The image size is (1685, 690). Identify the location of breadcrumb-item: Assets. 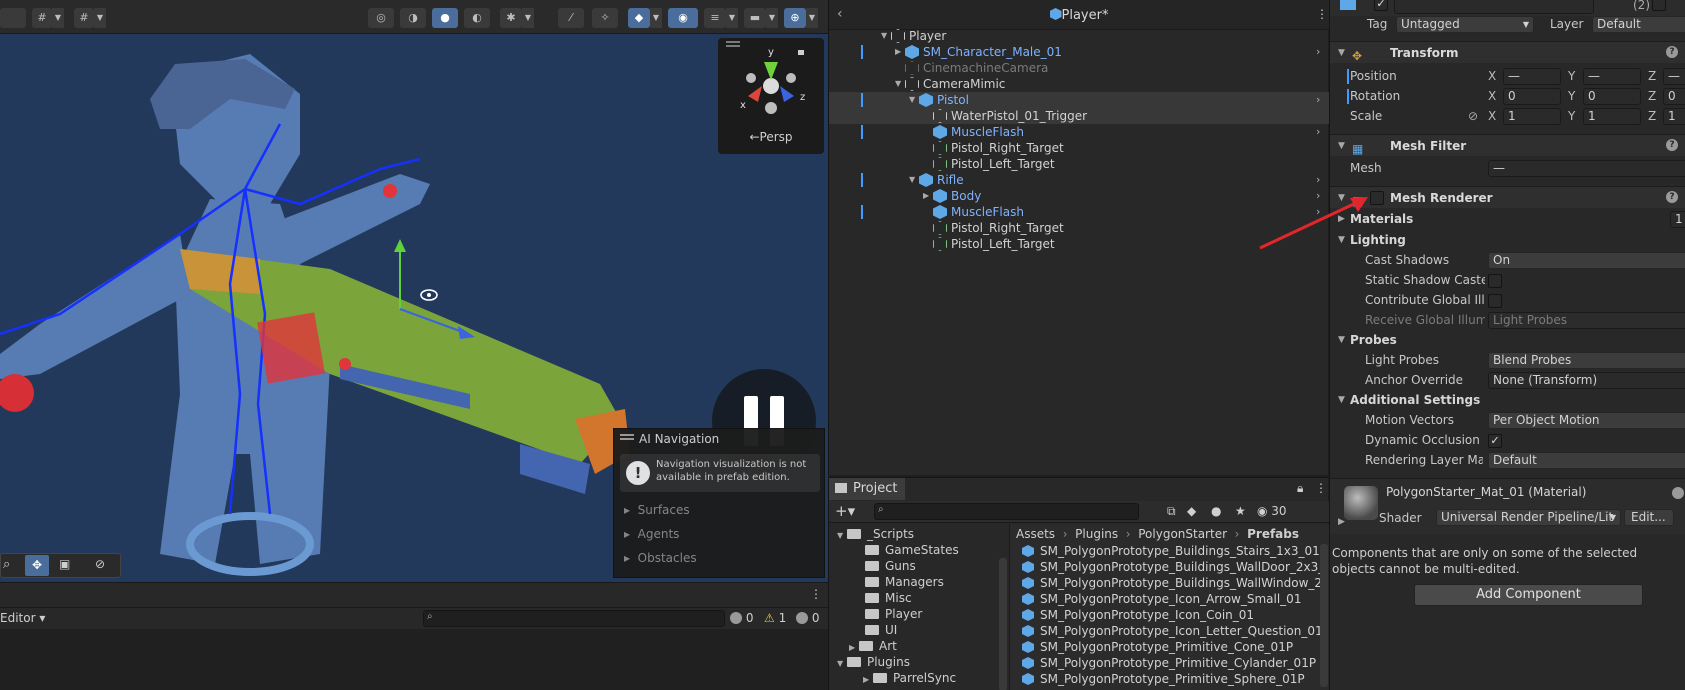
(1035, 534).